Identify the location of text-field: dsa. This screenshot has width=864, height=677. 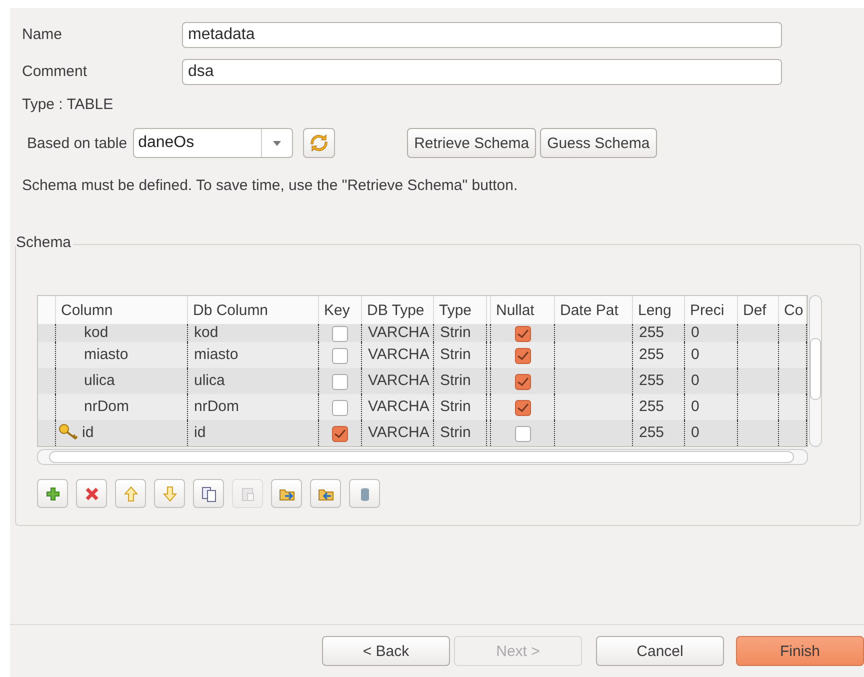
(482, 71).